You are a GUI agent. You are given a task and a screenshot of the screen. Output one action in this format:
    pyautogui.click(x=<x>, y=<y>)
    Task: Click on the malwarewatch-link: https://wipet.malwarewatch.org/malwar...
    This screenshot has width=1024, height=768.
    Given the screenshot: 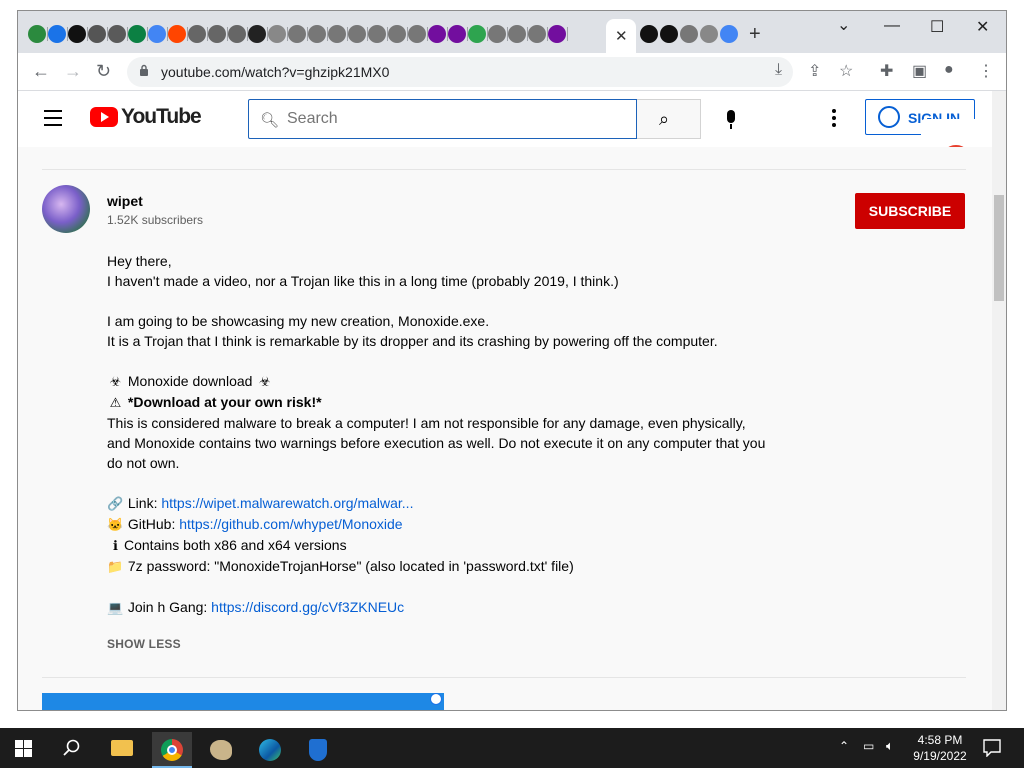 What is the action you would take?
    pyautogui.click(x=287, y=503)
    